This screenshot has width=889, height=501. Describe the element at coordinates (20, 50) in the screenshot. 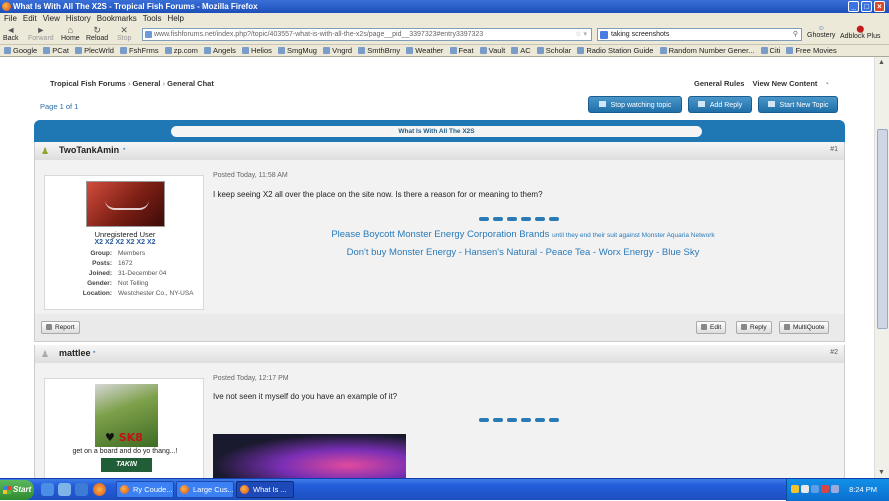

I see `bookmark-google: Google` at that location.